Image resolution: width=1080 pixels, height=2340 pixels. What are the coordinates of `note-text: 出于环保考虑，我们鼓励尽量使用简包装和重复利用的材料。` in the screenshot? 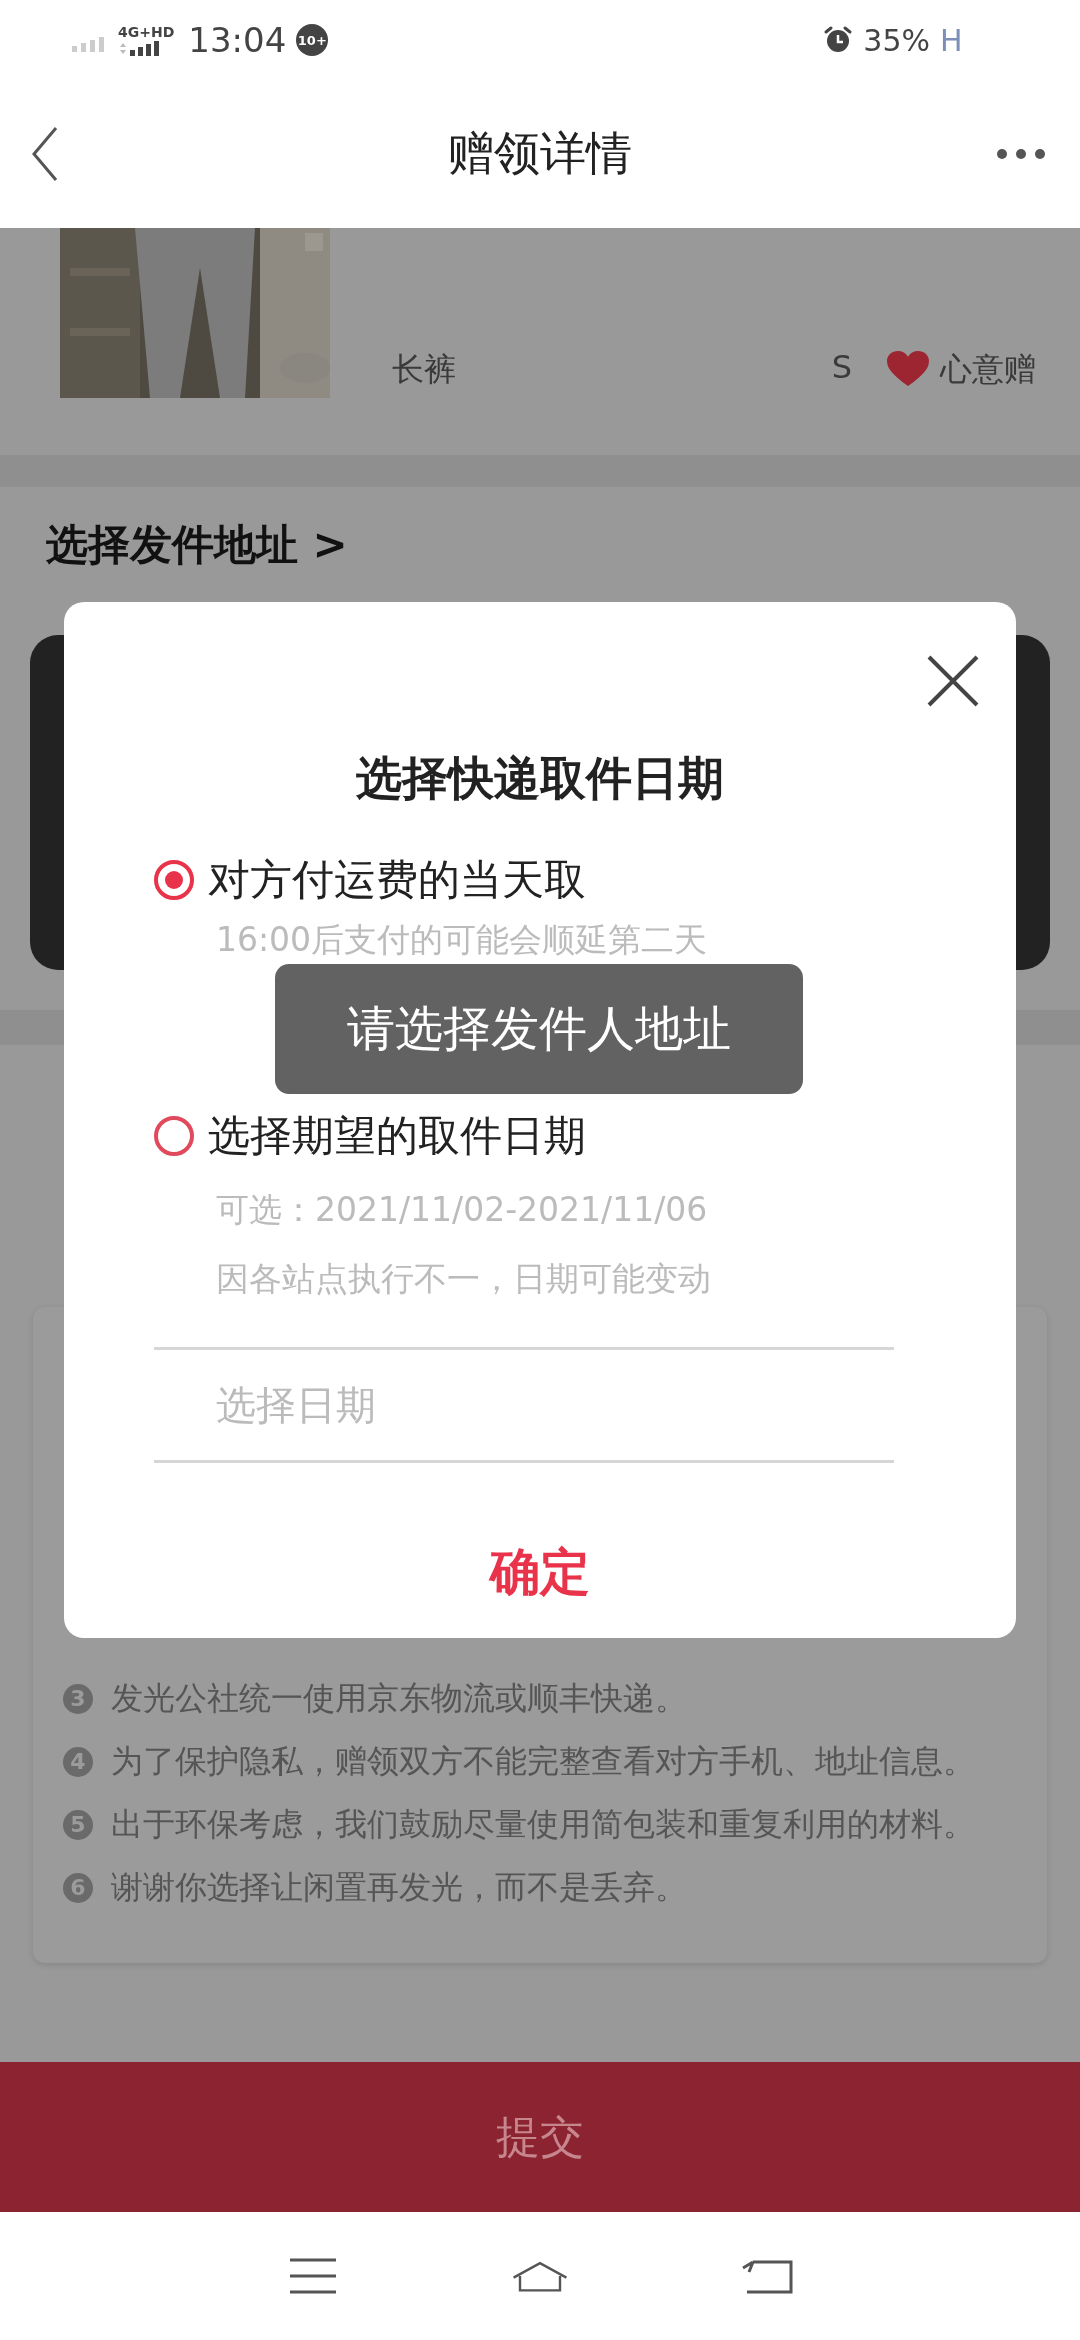 It's located at (543, 1824).